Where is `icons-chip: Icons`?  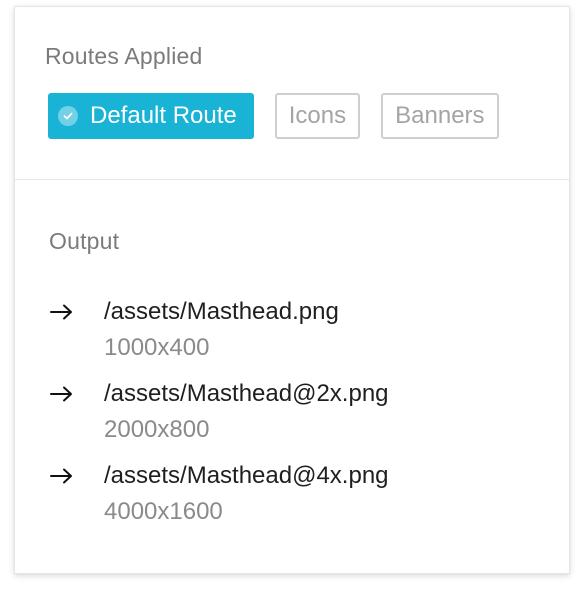
icons-chip: Icons is located at coordinates (317, 116).